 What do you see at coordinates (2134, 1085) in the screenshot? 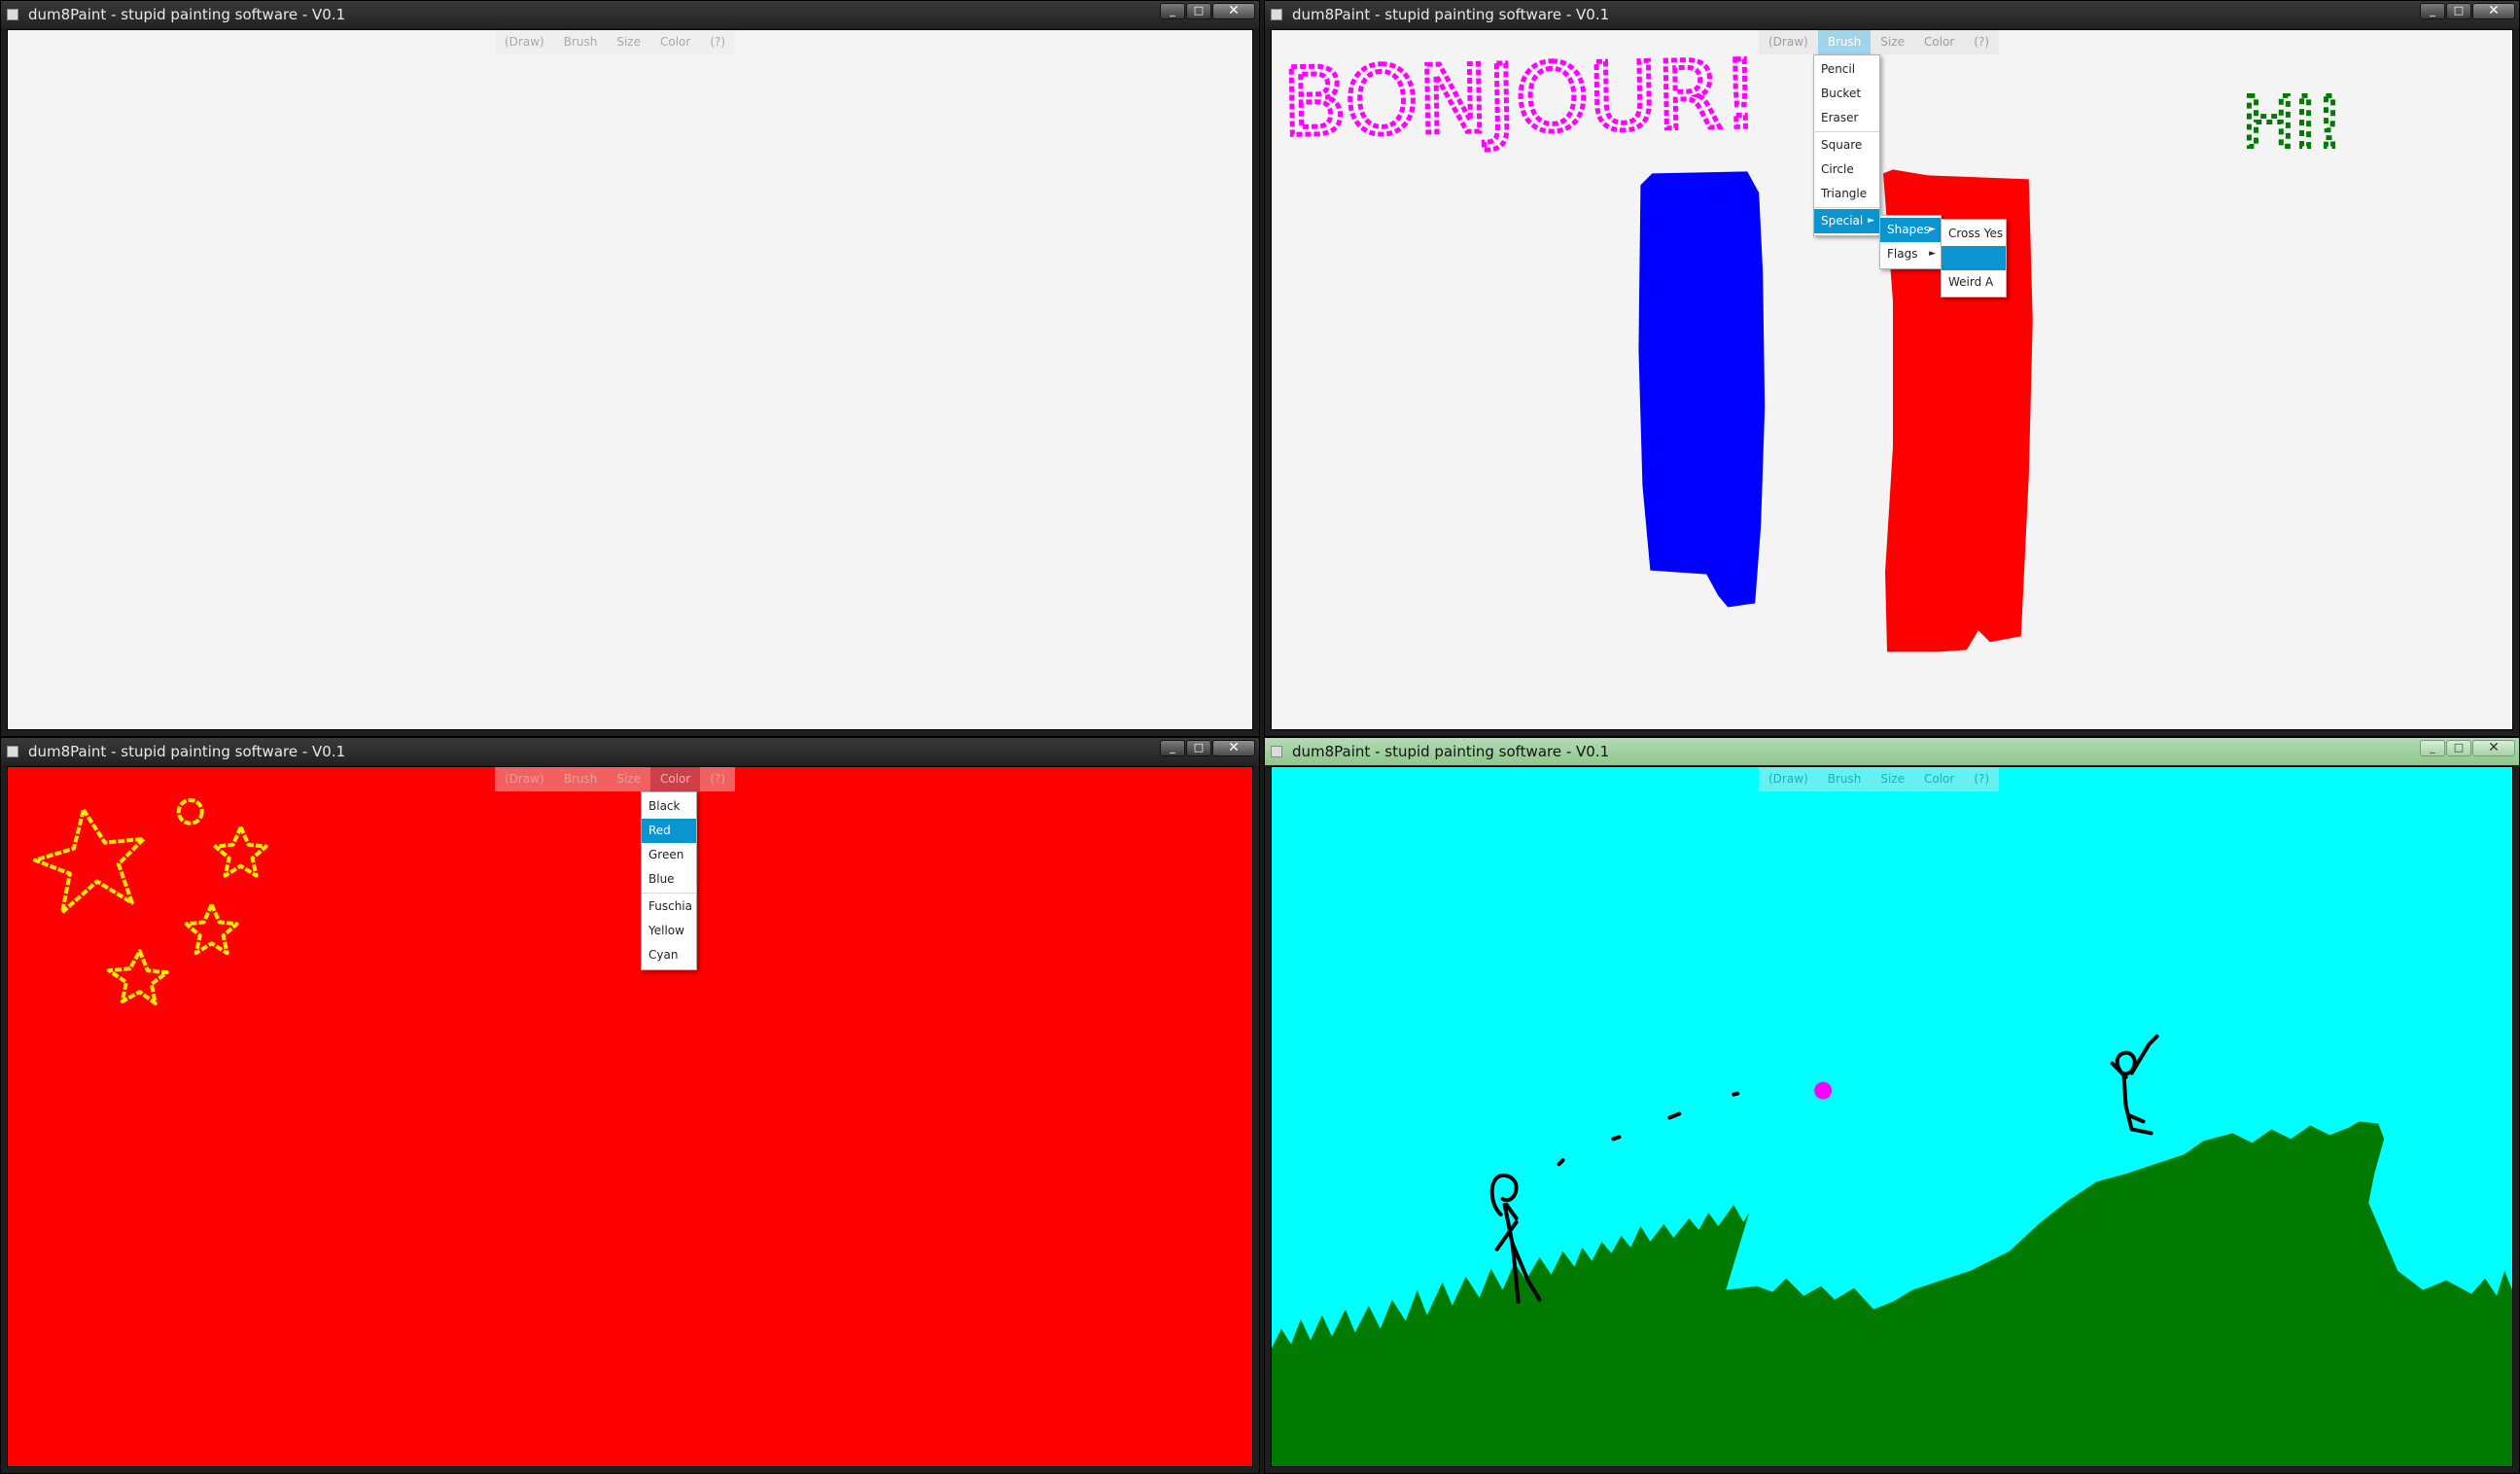
I see `jumping-figure` at bounding box center [2134, 1085].